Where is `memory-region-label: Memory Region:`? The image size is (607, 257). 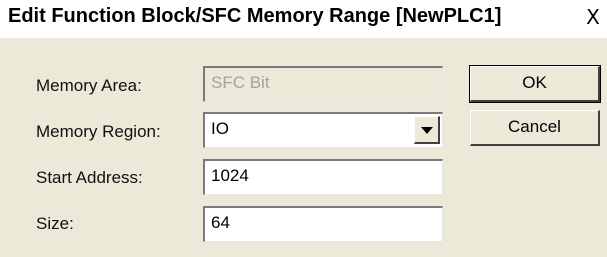 memory-region-label: Memory Region: is located at coordinates (98, 131).